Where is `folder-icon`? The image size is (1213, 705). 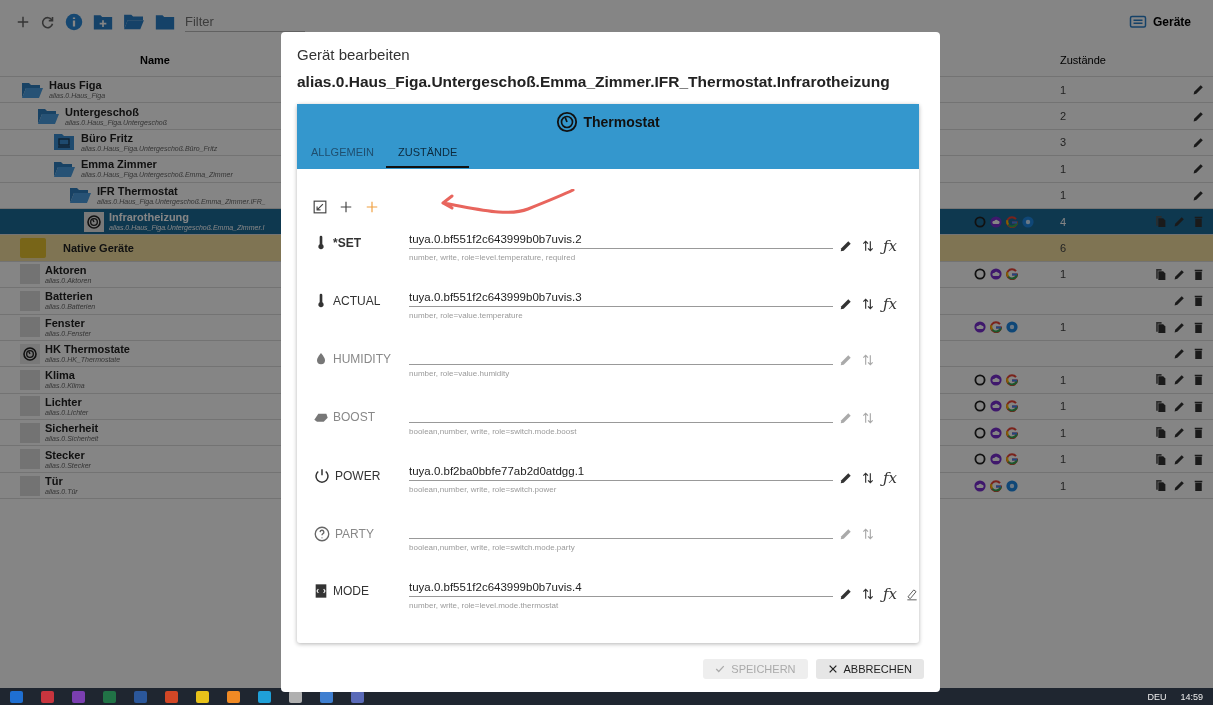
folder-icon is located at coordinates (165, 22).